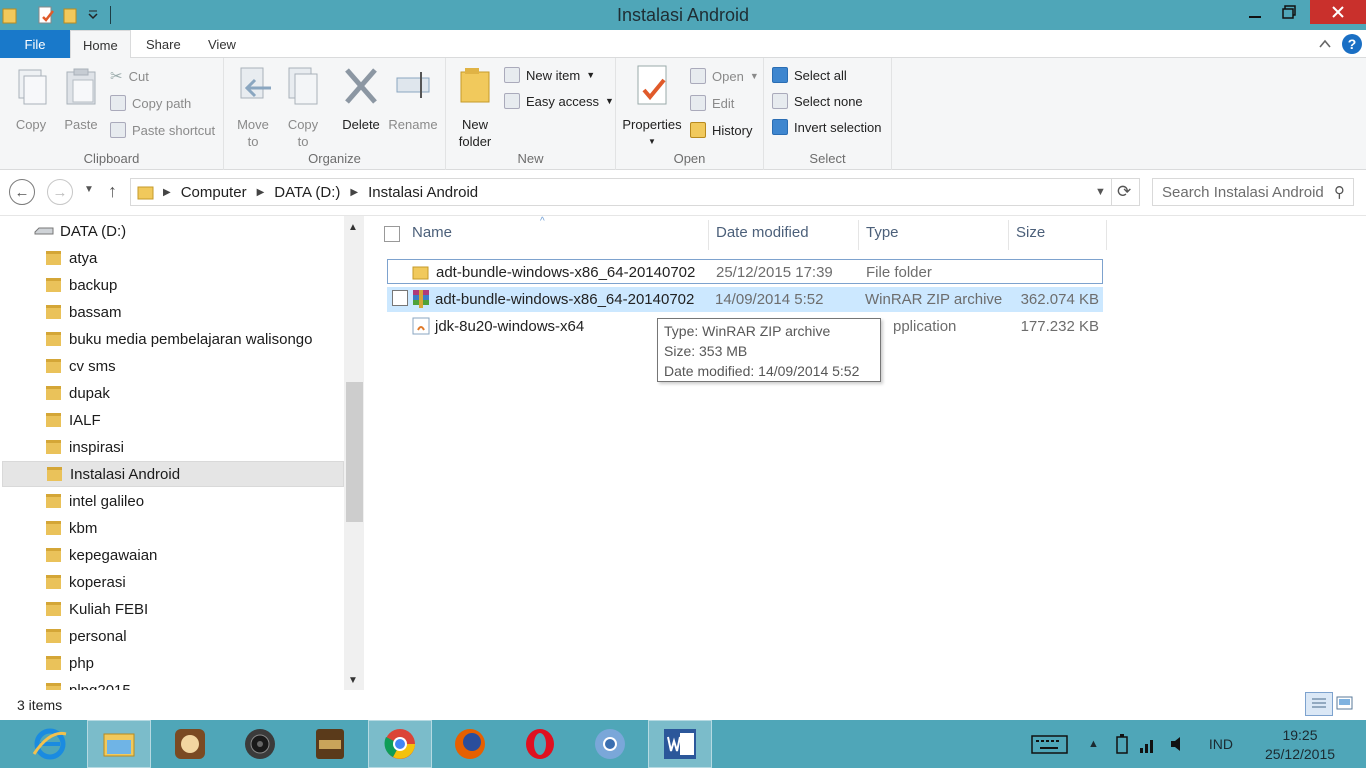  Describe the element at coordinates (1030, 235) in the screenshot. I see `column-header-size: Size` at that location.